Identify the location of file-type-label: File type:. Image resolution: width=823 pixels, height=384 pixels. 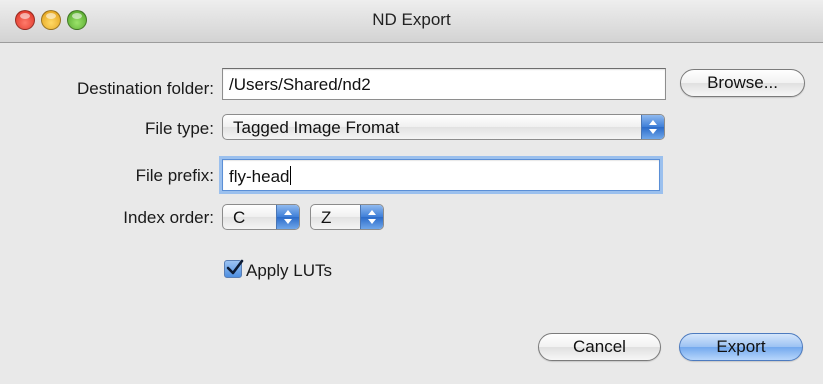
(179, 128).